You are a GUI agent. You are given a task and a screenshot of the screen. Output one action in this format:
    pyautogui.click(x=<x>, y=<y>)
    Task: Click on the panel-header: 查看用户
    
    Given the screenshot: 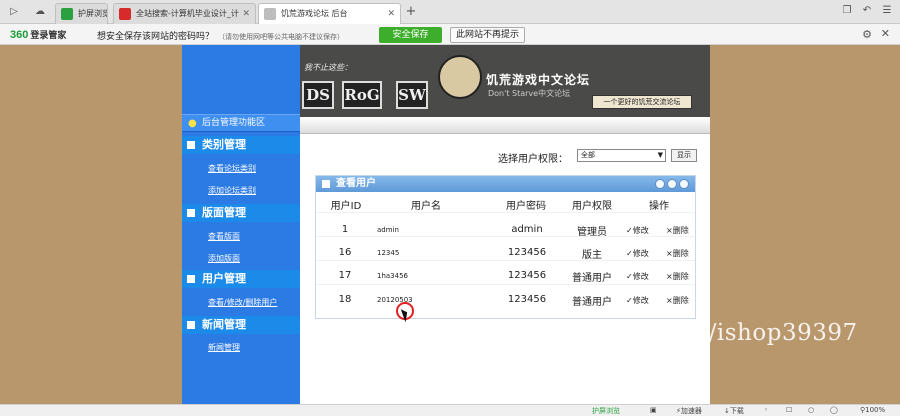 What is the action you would take?
    pyautogui.click(x=505, y=184)
    